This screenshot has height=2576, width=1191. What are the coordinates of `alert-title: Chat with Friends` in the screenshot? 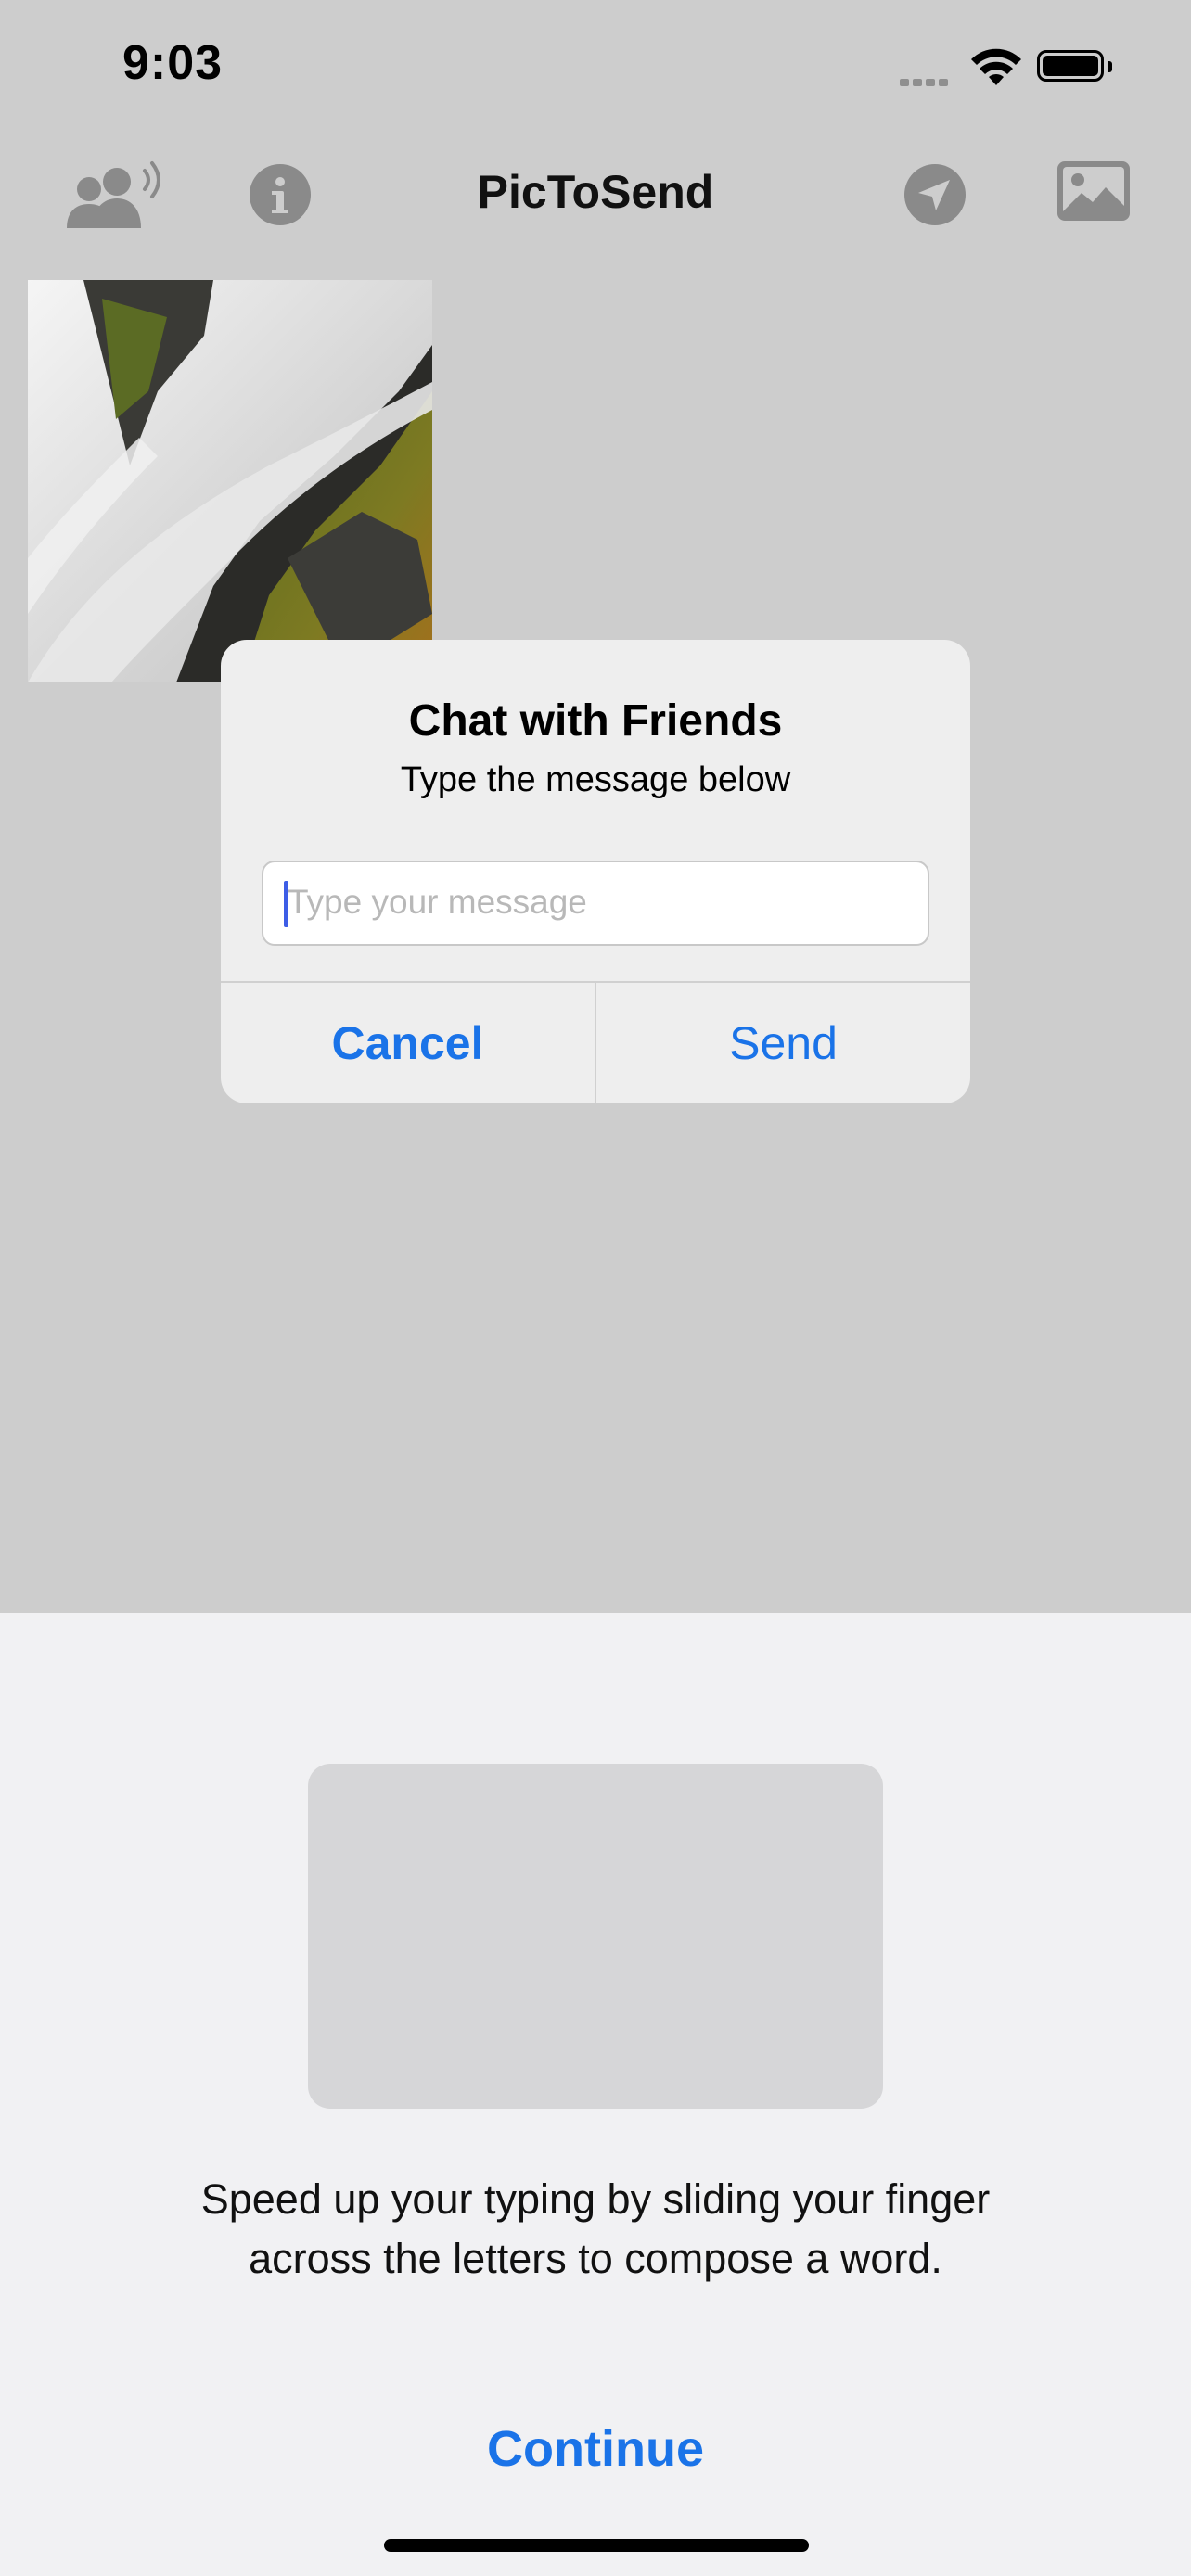 It's located at (595, 721).